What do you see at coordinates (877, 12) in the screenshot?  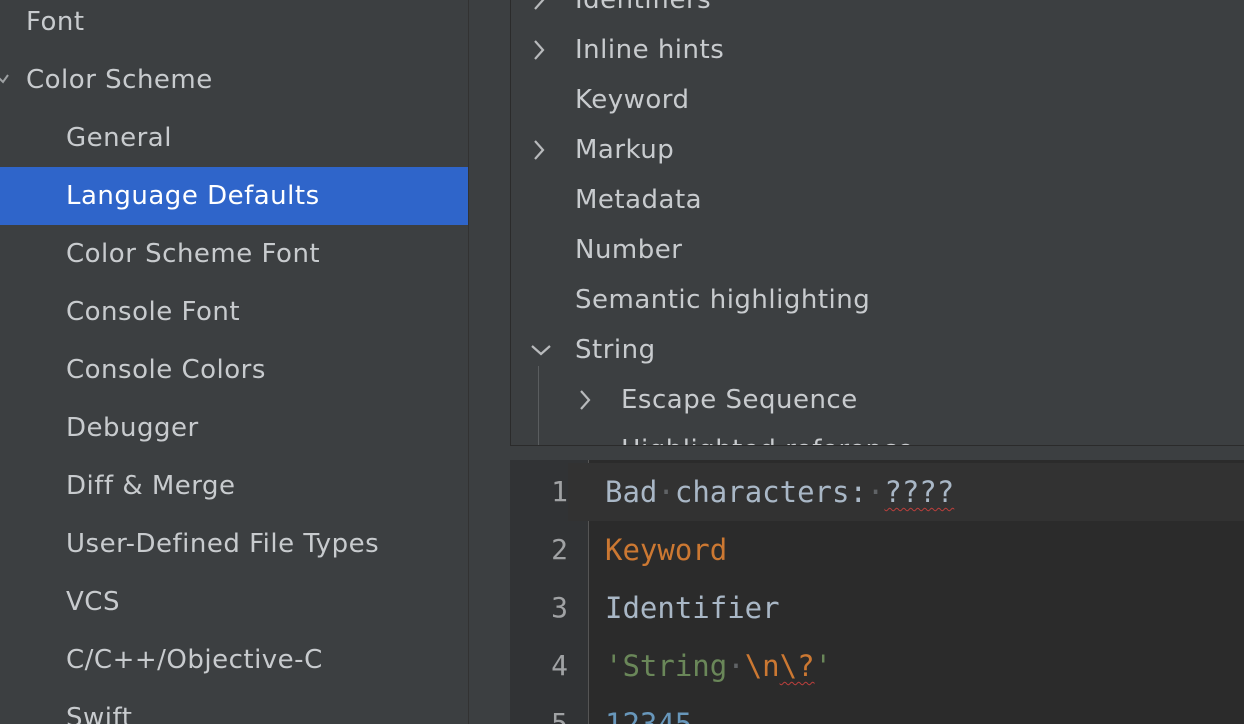 I see `tree-item-identifiers: Identifiers` at bounding box center [877, 12].